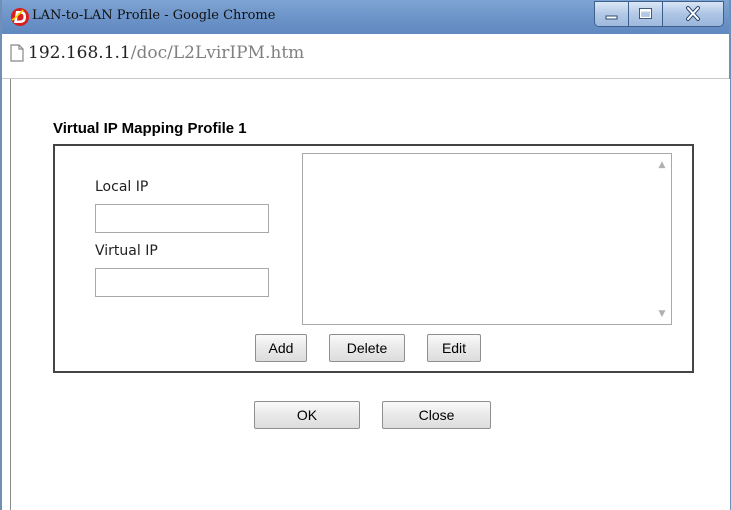  What do you see at coordinates (611, 17) in the screenshot?
I see `minimize-icon` at bounding box center [611, 17].